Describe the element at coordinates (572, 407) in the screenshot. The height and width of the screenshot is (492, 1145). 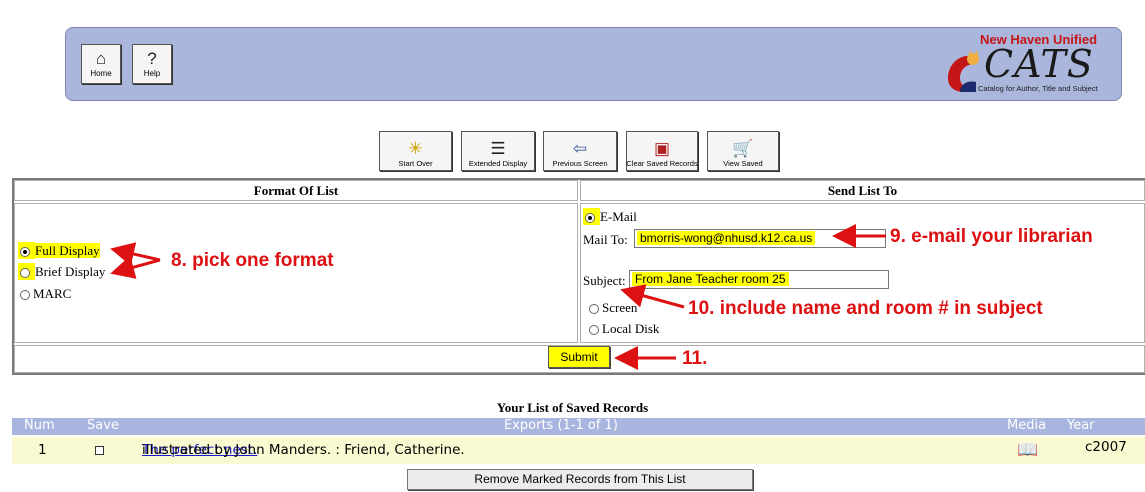
I see `saved-records-title: Your List of Saved Records` at that location.